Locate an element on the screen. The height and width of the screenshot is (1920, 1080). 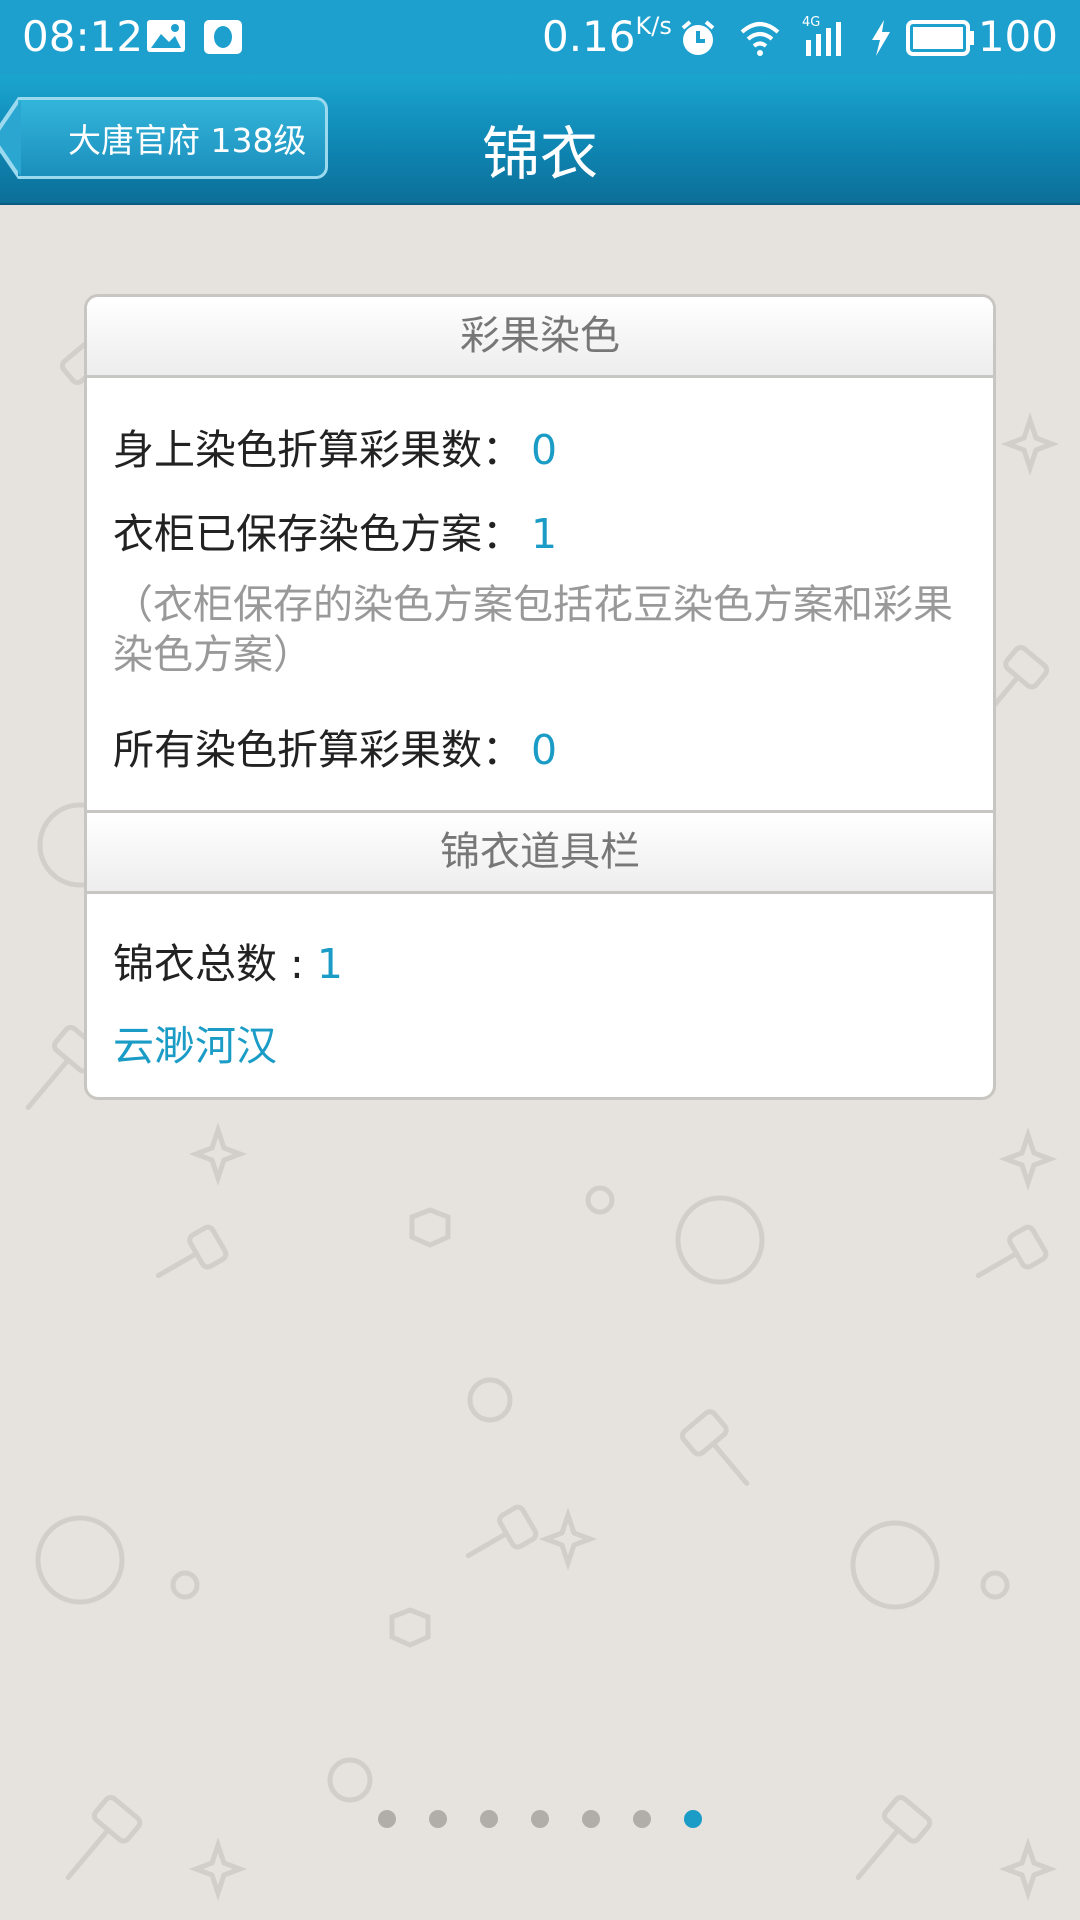
status-time: 08:12 is located at coordinates (83, 36).